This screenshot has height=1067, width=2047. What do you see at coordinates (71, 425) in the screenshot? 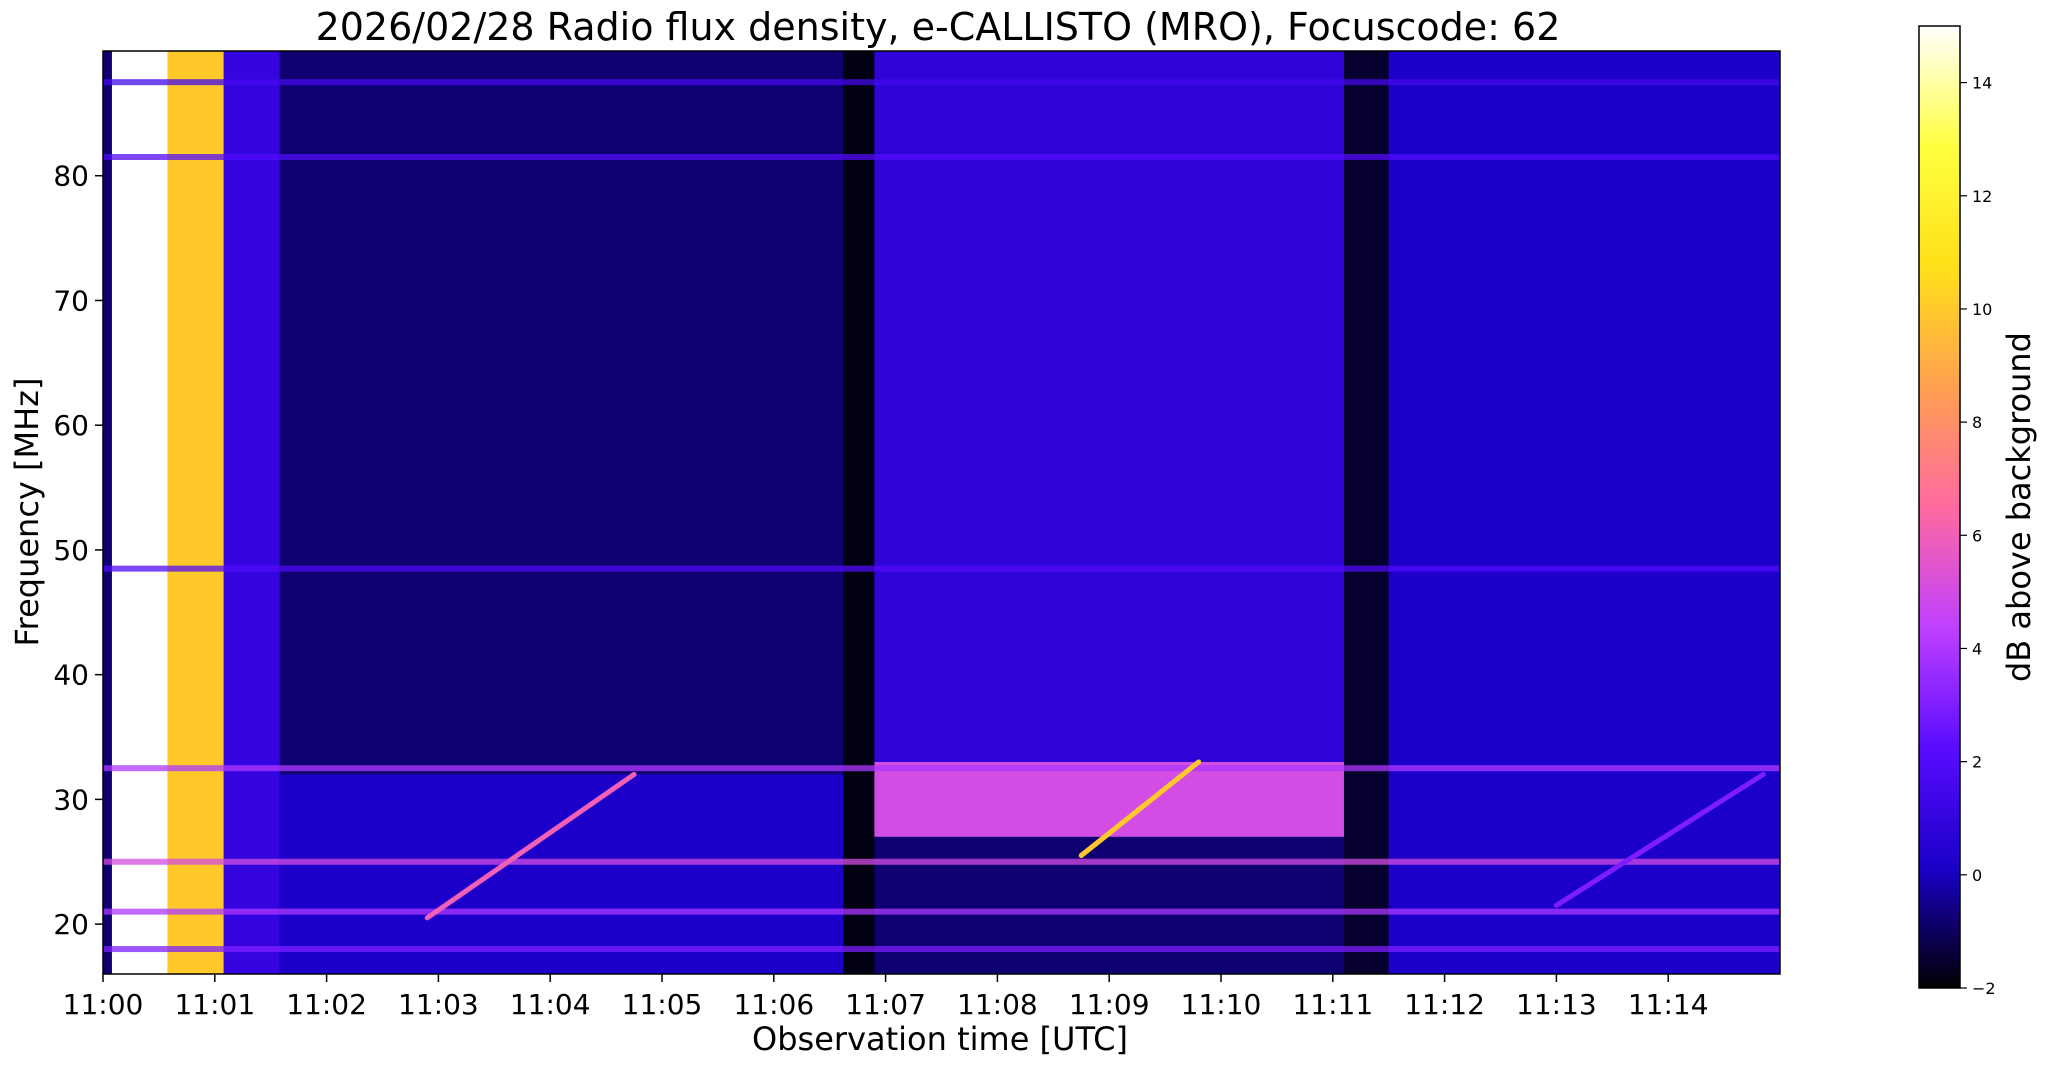
I see `y-tick-label: 60` at bounding box center [71, 425].